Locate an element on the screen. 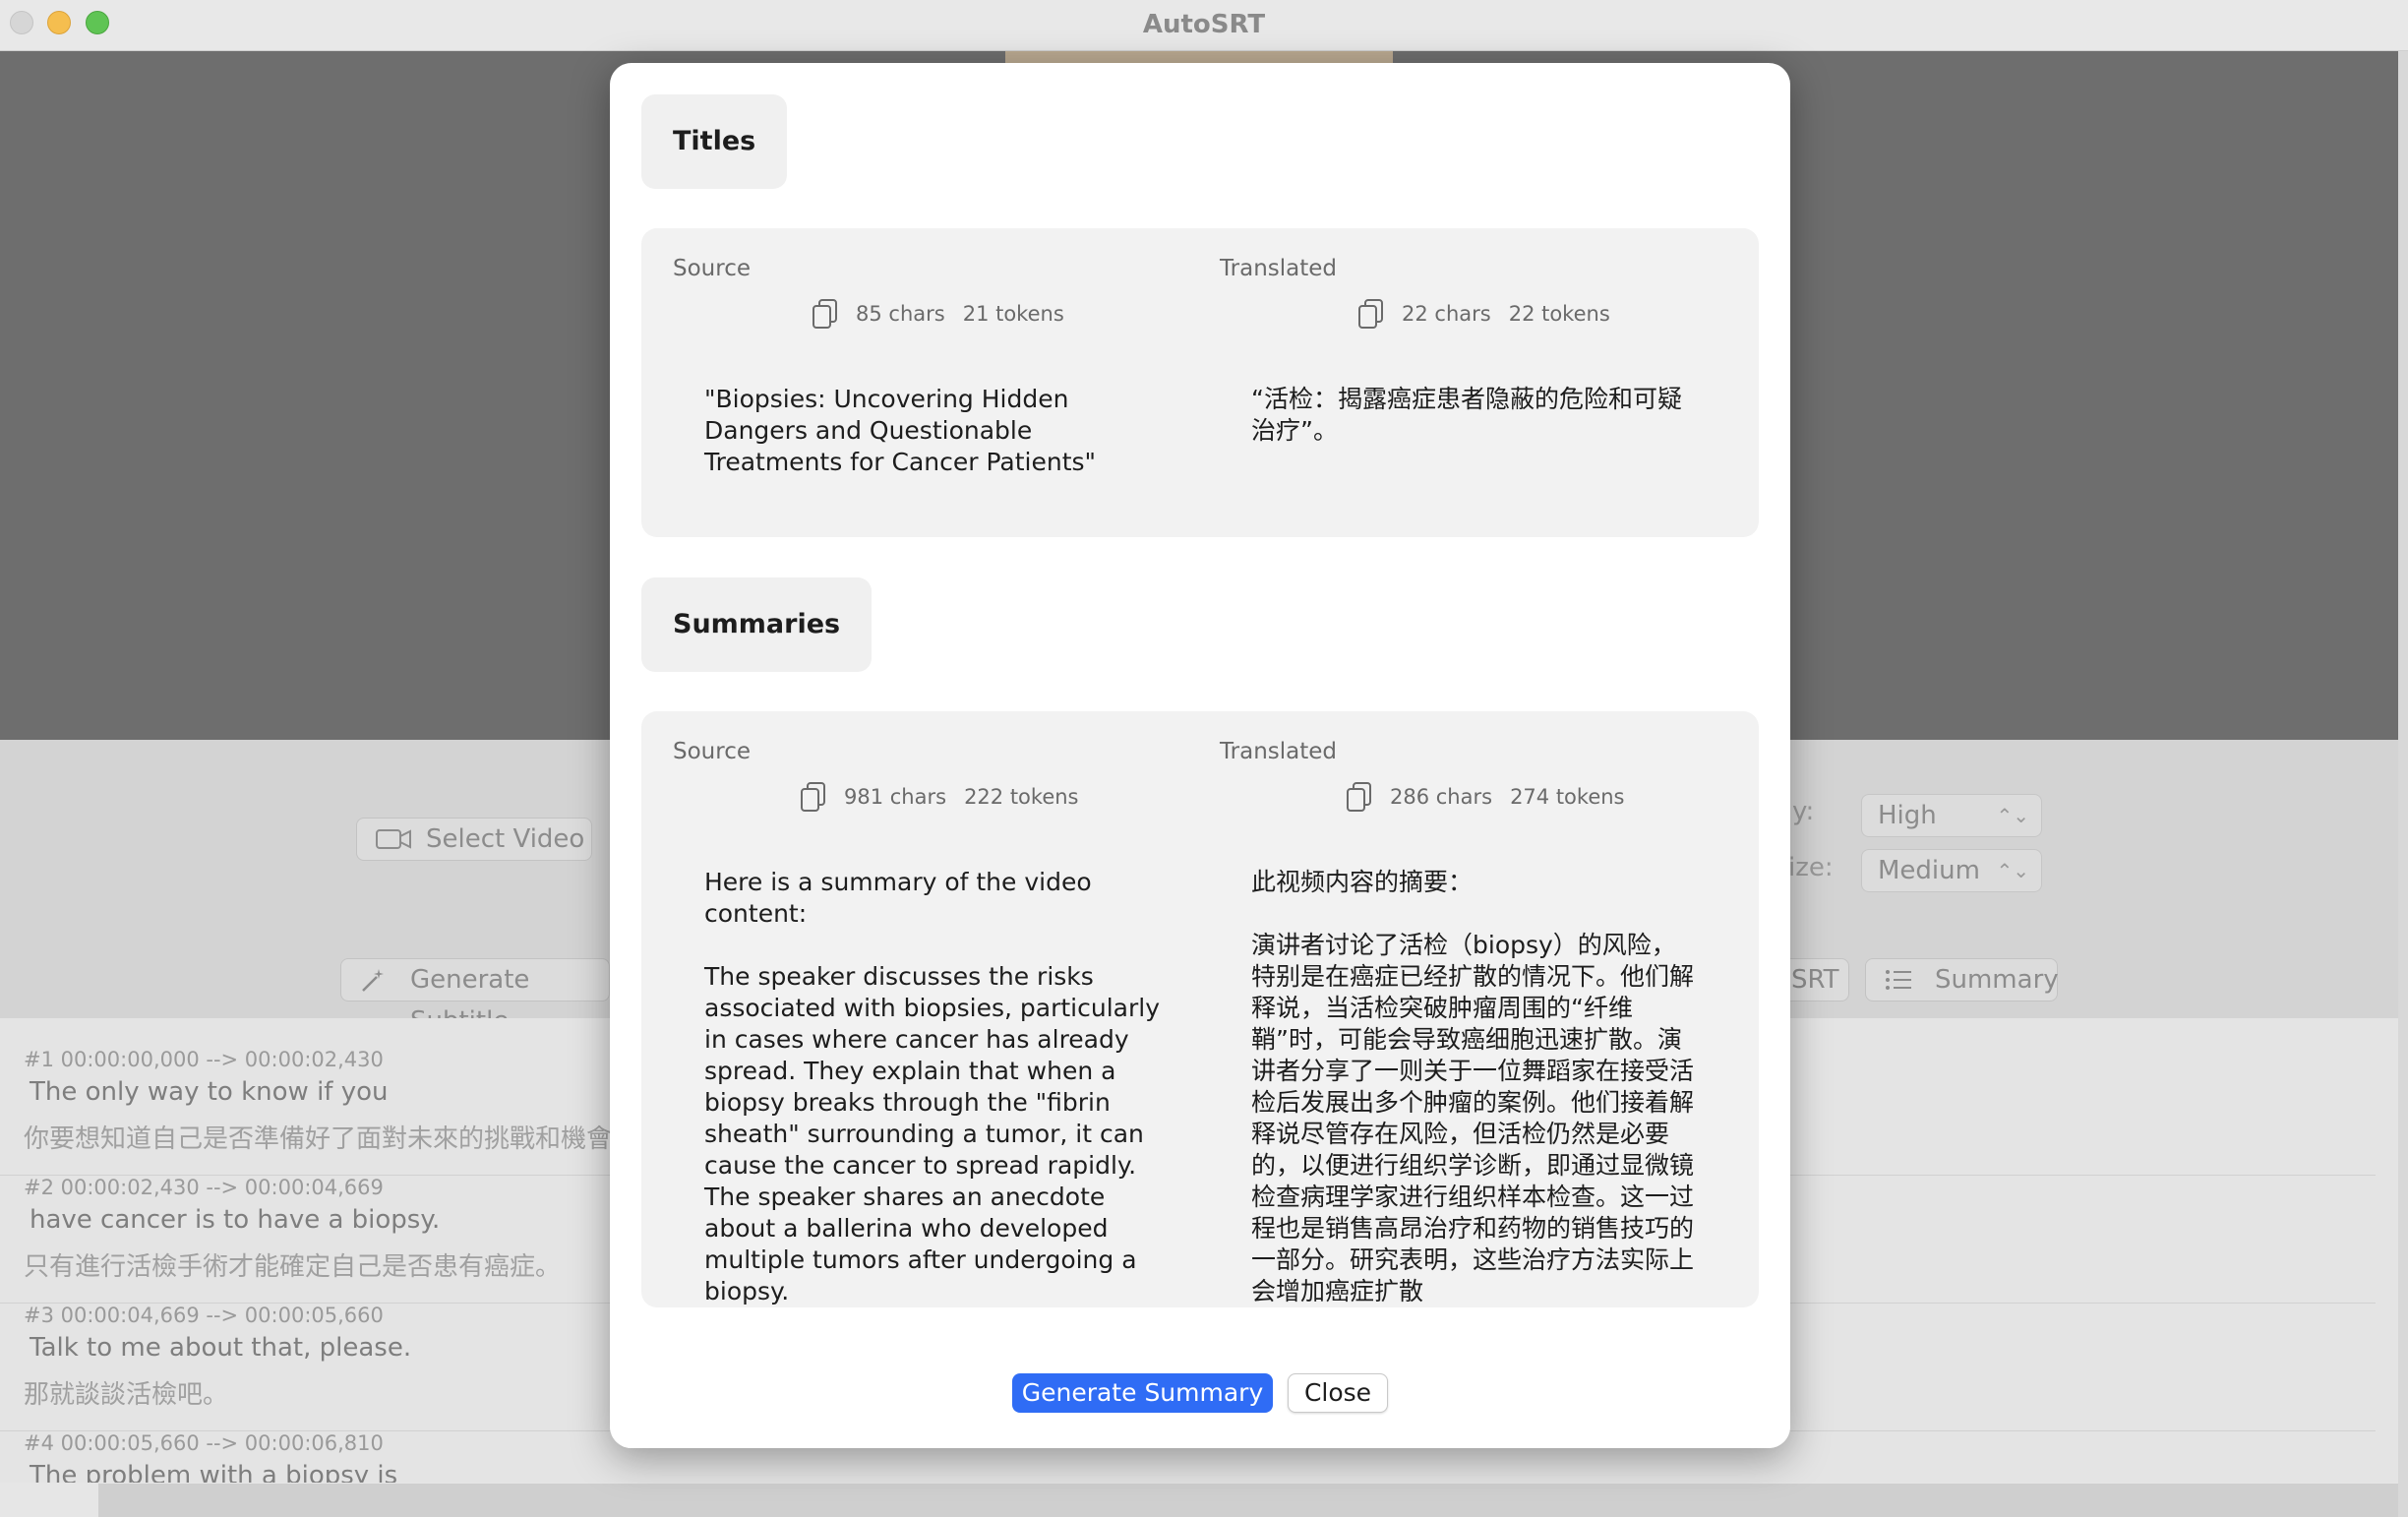  select-video-button: Select Video is located at coordinates (474, 839).